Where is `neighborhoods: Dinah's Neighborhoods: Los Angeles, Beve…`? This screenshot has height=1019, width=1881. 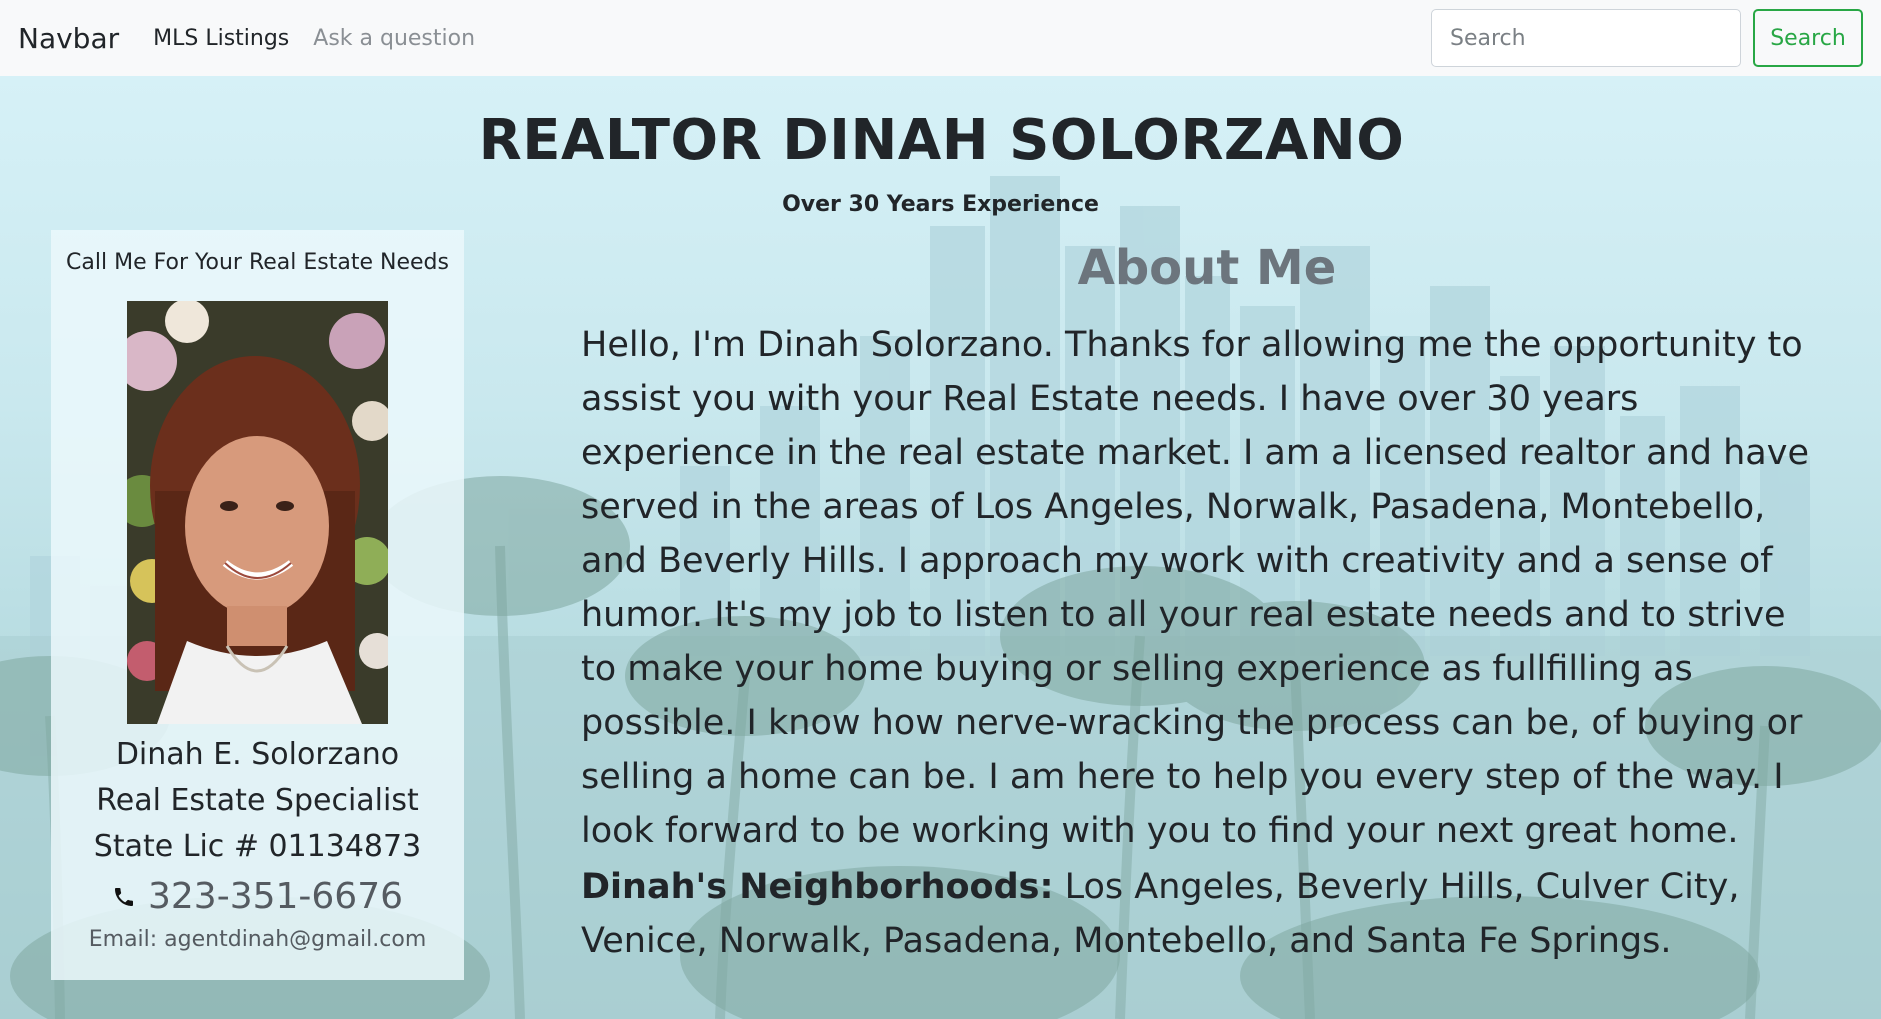
neighborhoods: Dinah's Neighborhoods: Los Angeles, Beve… is located at coordinates (1206, 914).